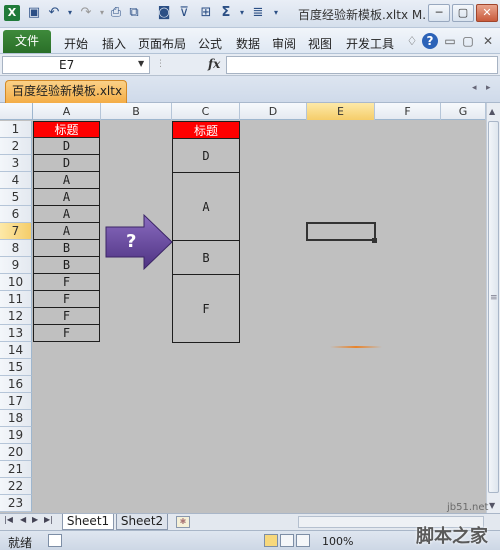 The width and height of the screenshot is (500, 551). Describe the element at coordinates (66, 180) in the screenshot. I see `cell-a4: A` at that location.